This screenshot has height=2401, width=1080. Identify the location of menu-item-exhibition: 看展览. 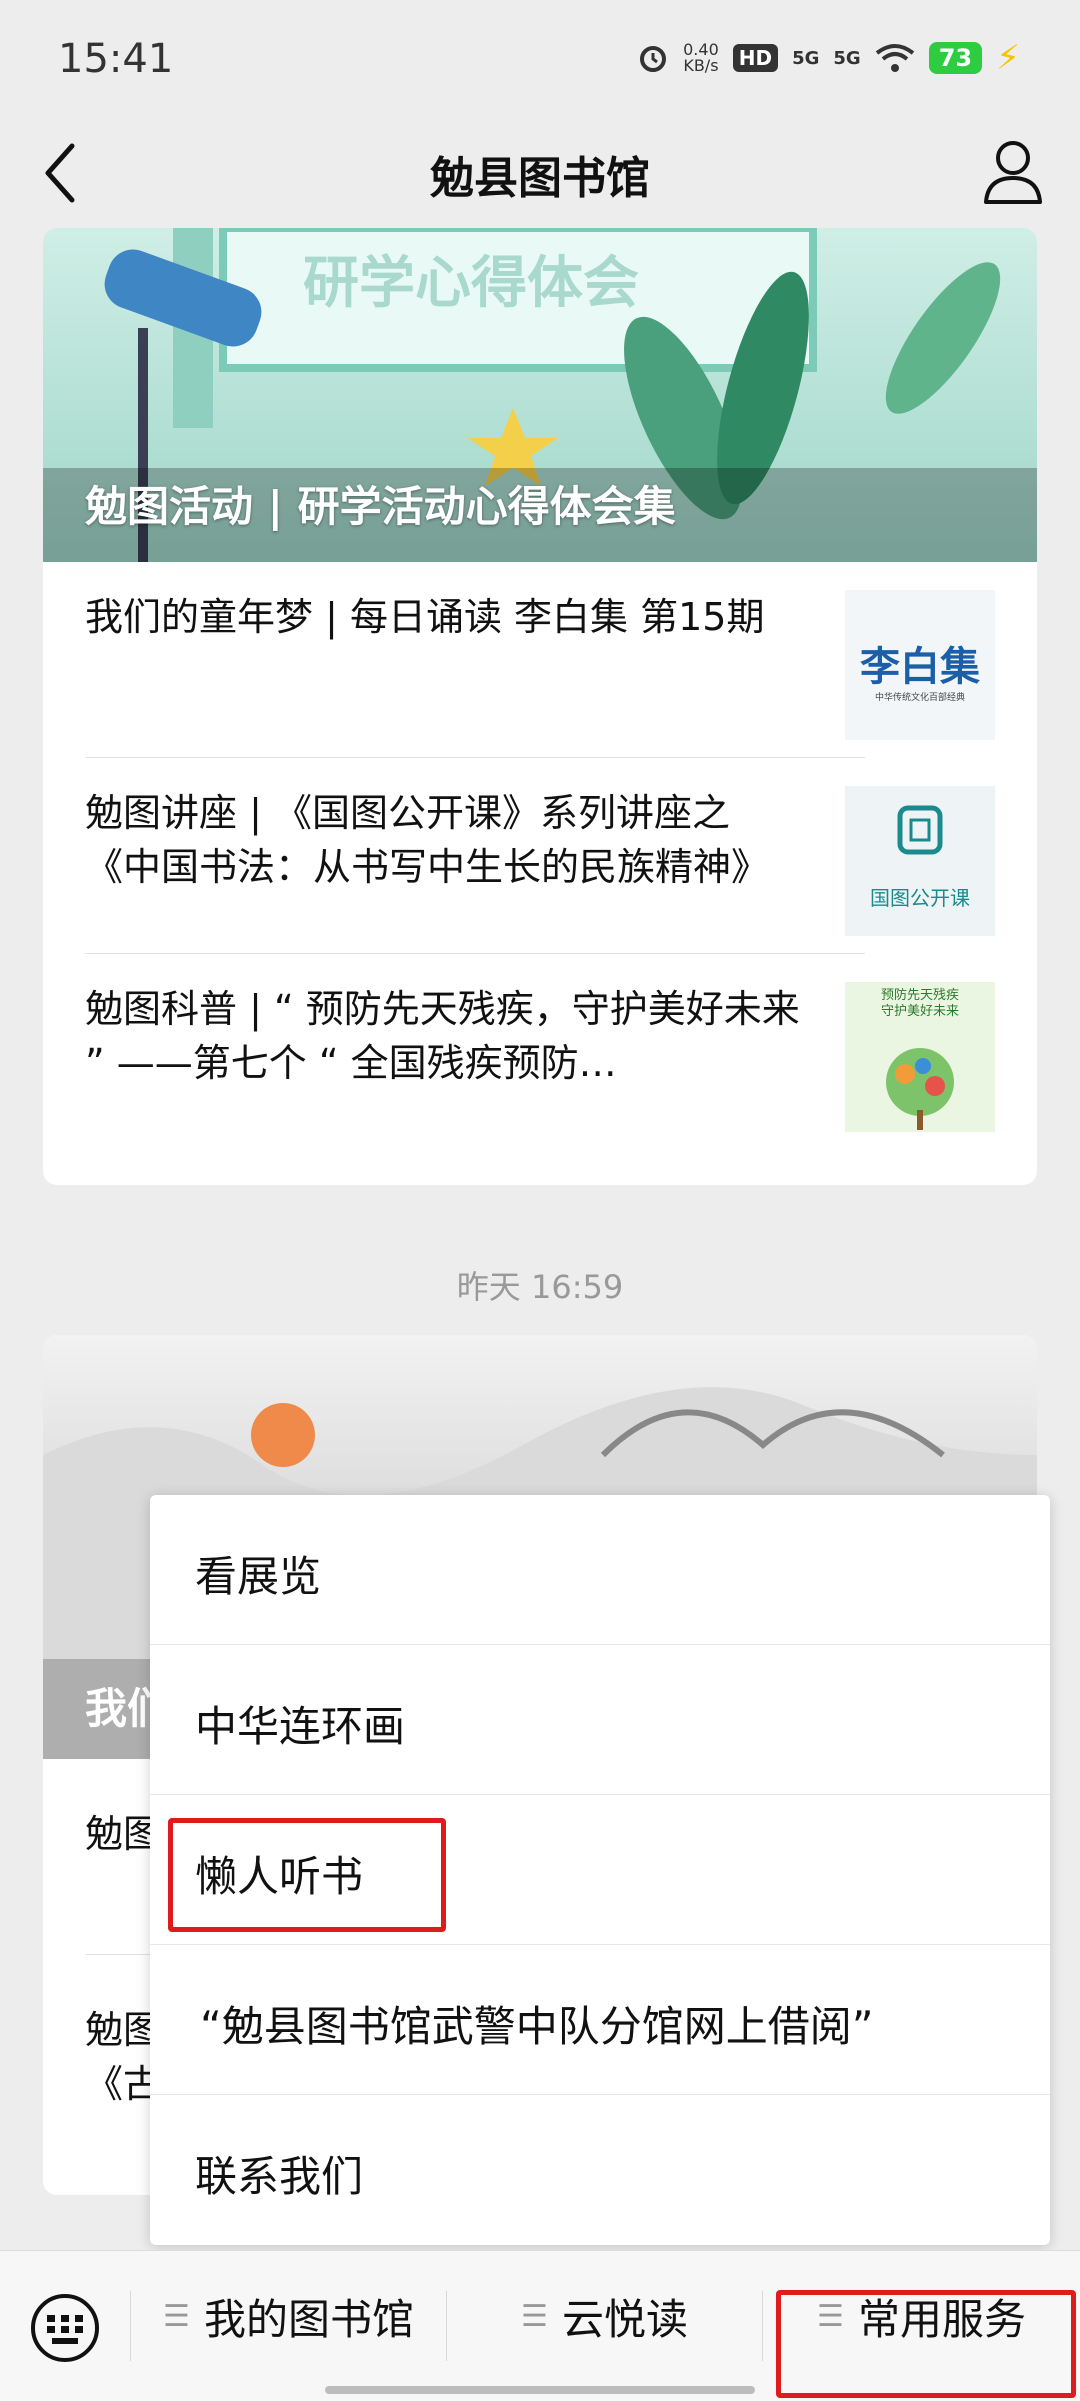
(600, 1570).